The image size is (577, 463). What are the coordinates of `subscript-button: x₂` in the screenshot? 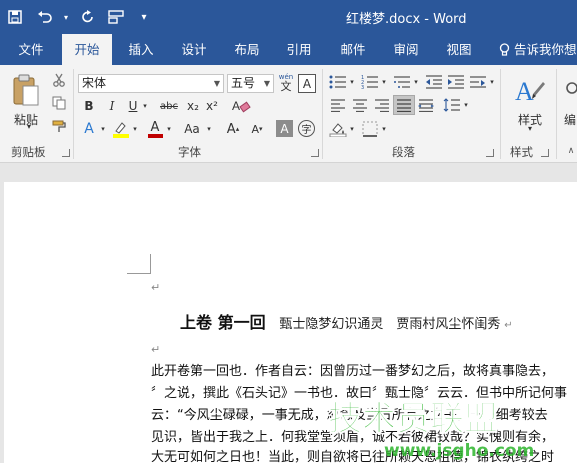 It's located at (193, 106).